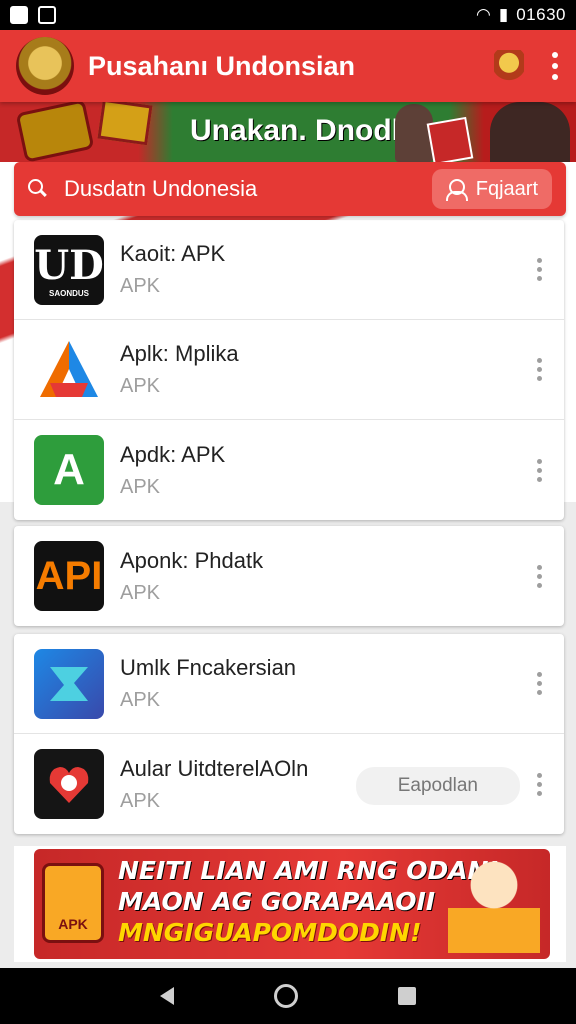  Describe the element at coordinates (270, 932) in the screenshot. I see `ad-line-3: MNGIGUAPOMDODIN!` at that location.